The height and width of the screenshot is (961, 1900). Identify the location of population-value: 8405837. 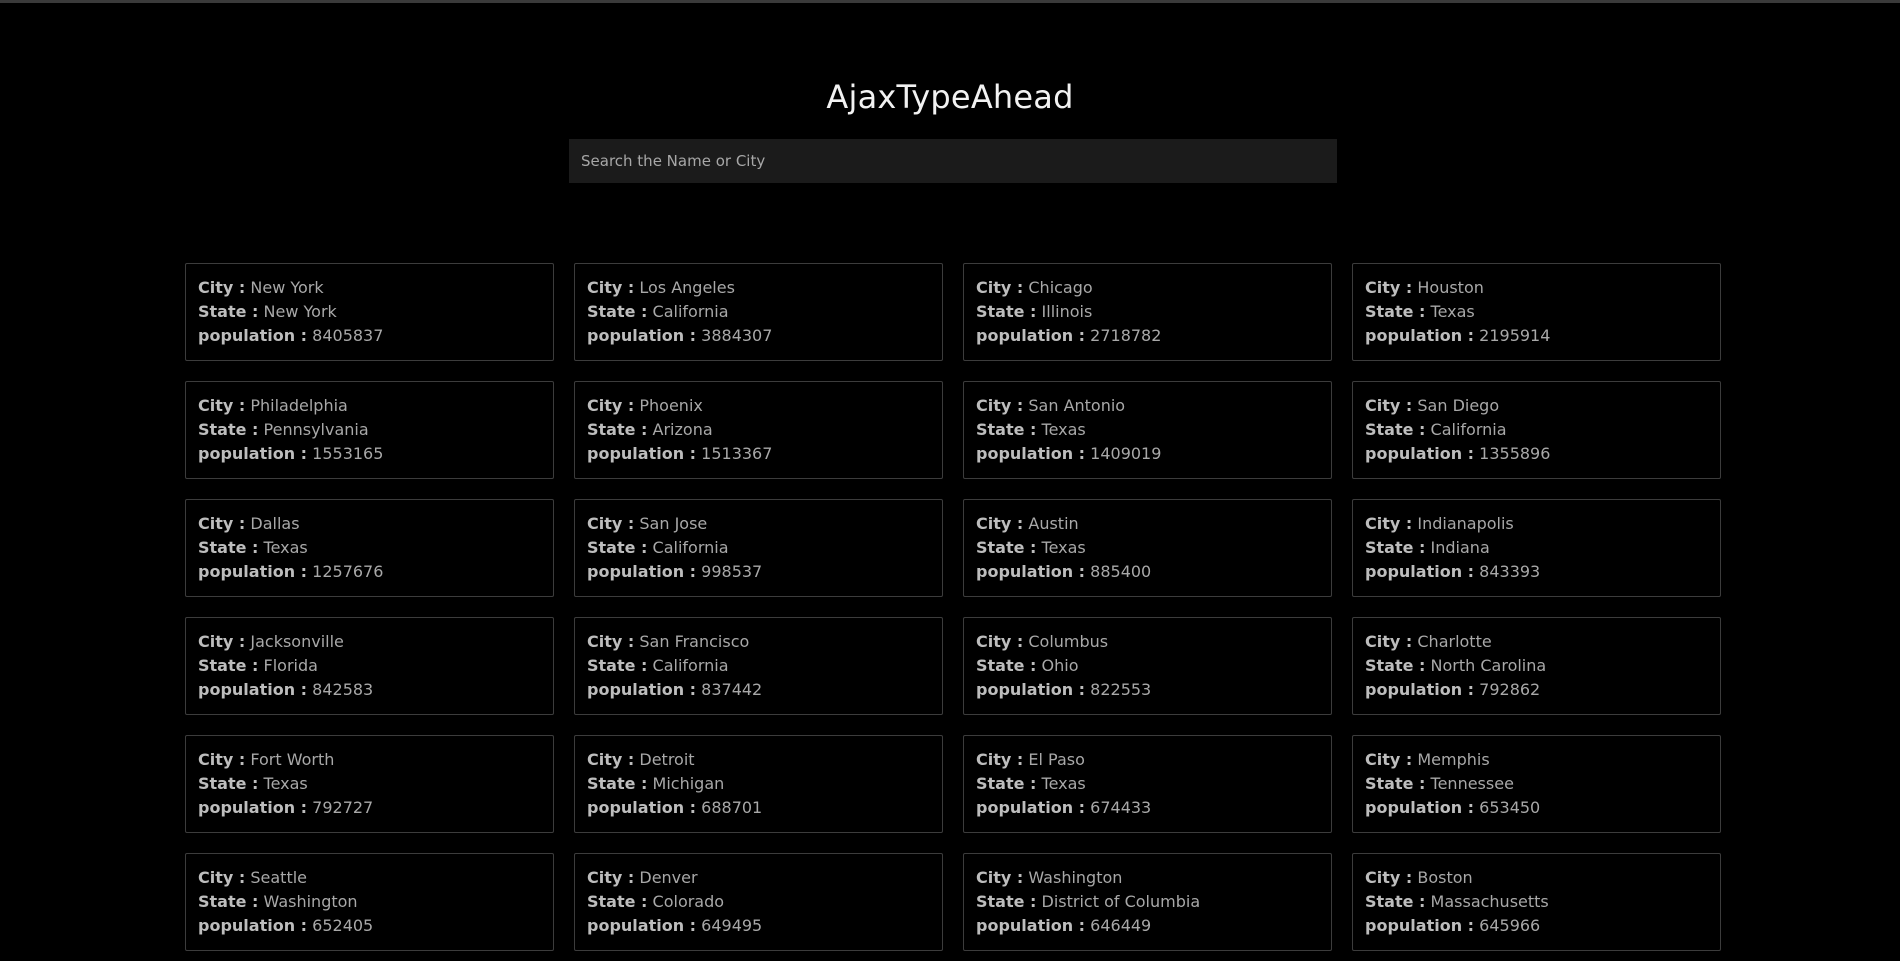
(348, 335).